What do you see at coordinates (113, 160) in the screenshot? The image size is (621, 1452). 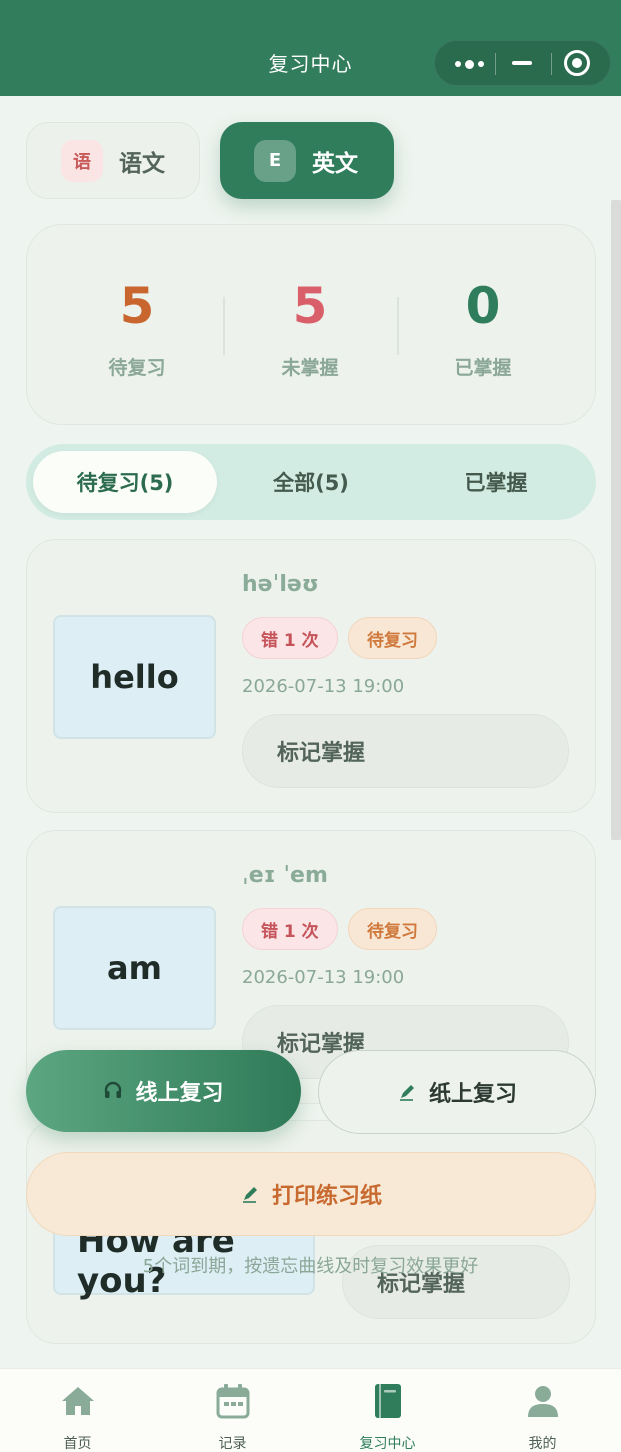 I see `language-tab-chinese: 语 语文` at bounding box center [113, 160].